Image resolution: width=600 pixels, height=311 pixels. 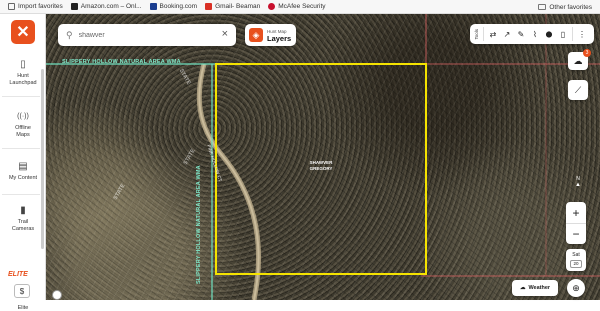 What do you see at coordinates (178, 6) in the screenshot?
I see `bookmark-label: Booking.com` at bounding box center [178, 6].